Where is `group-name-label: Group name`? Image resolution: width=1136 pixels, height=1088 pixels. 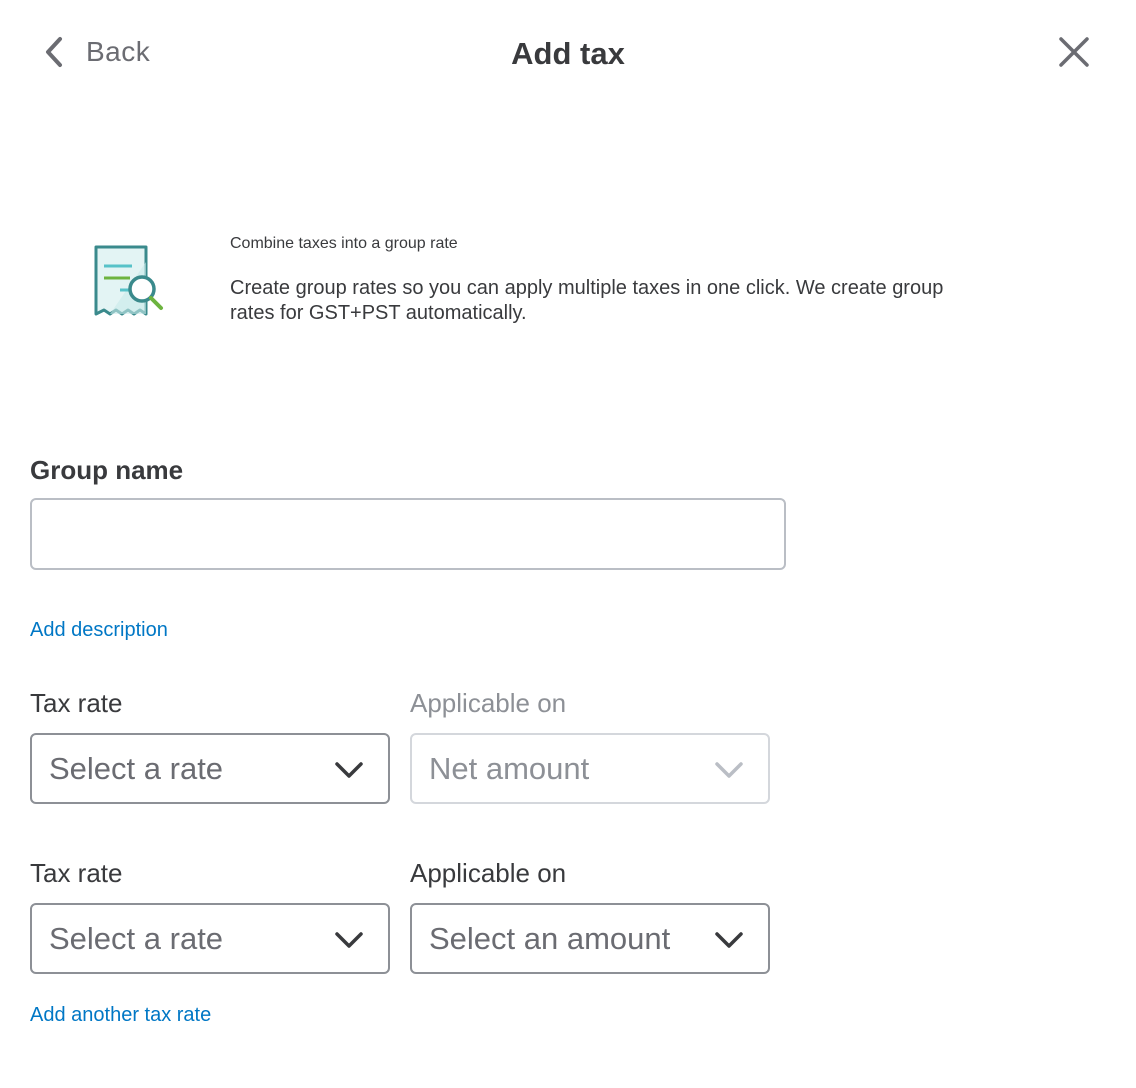
group-name-label: Group name is located at coordinates (107, 470).